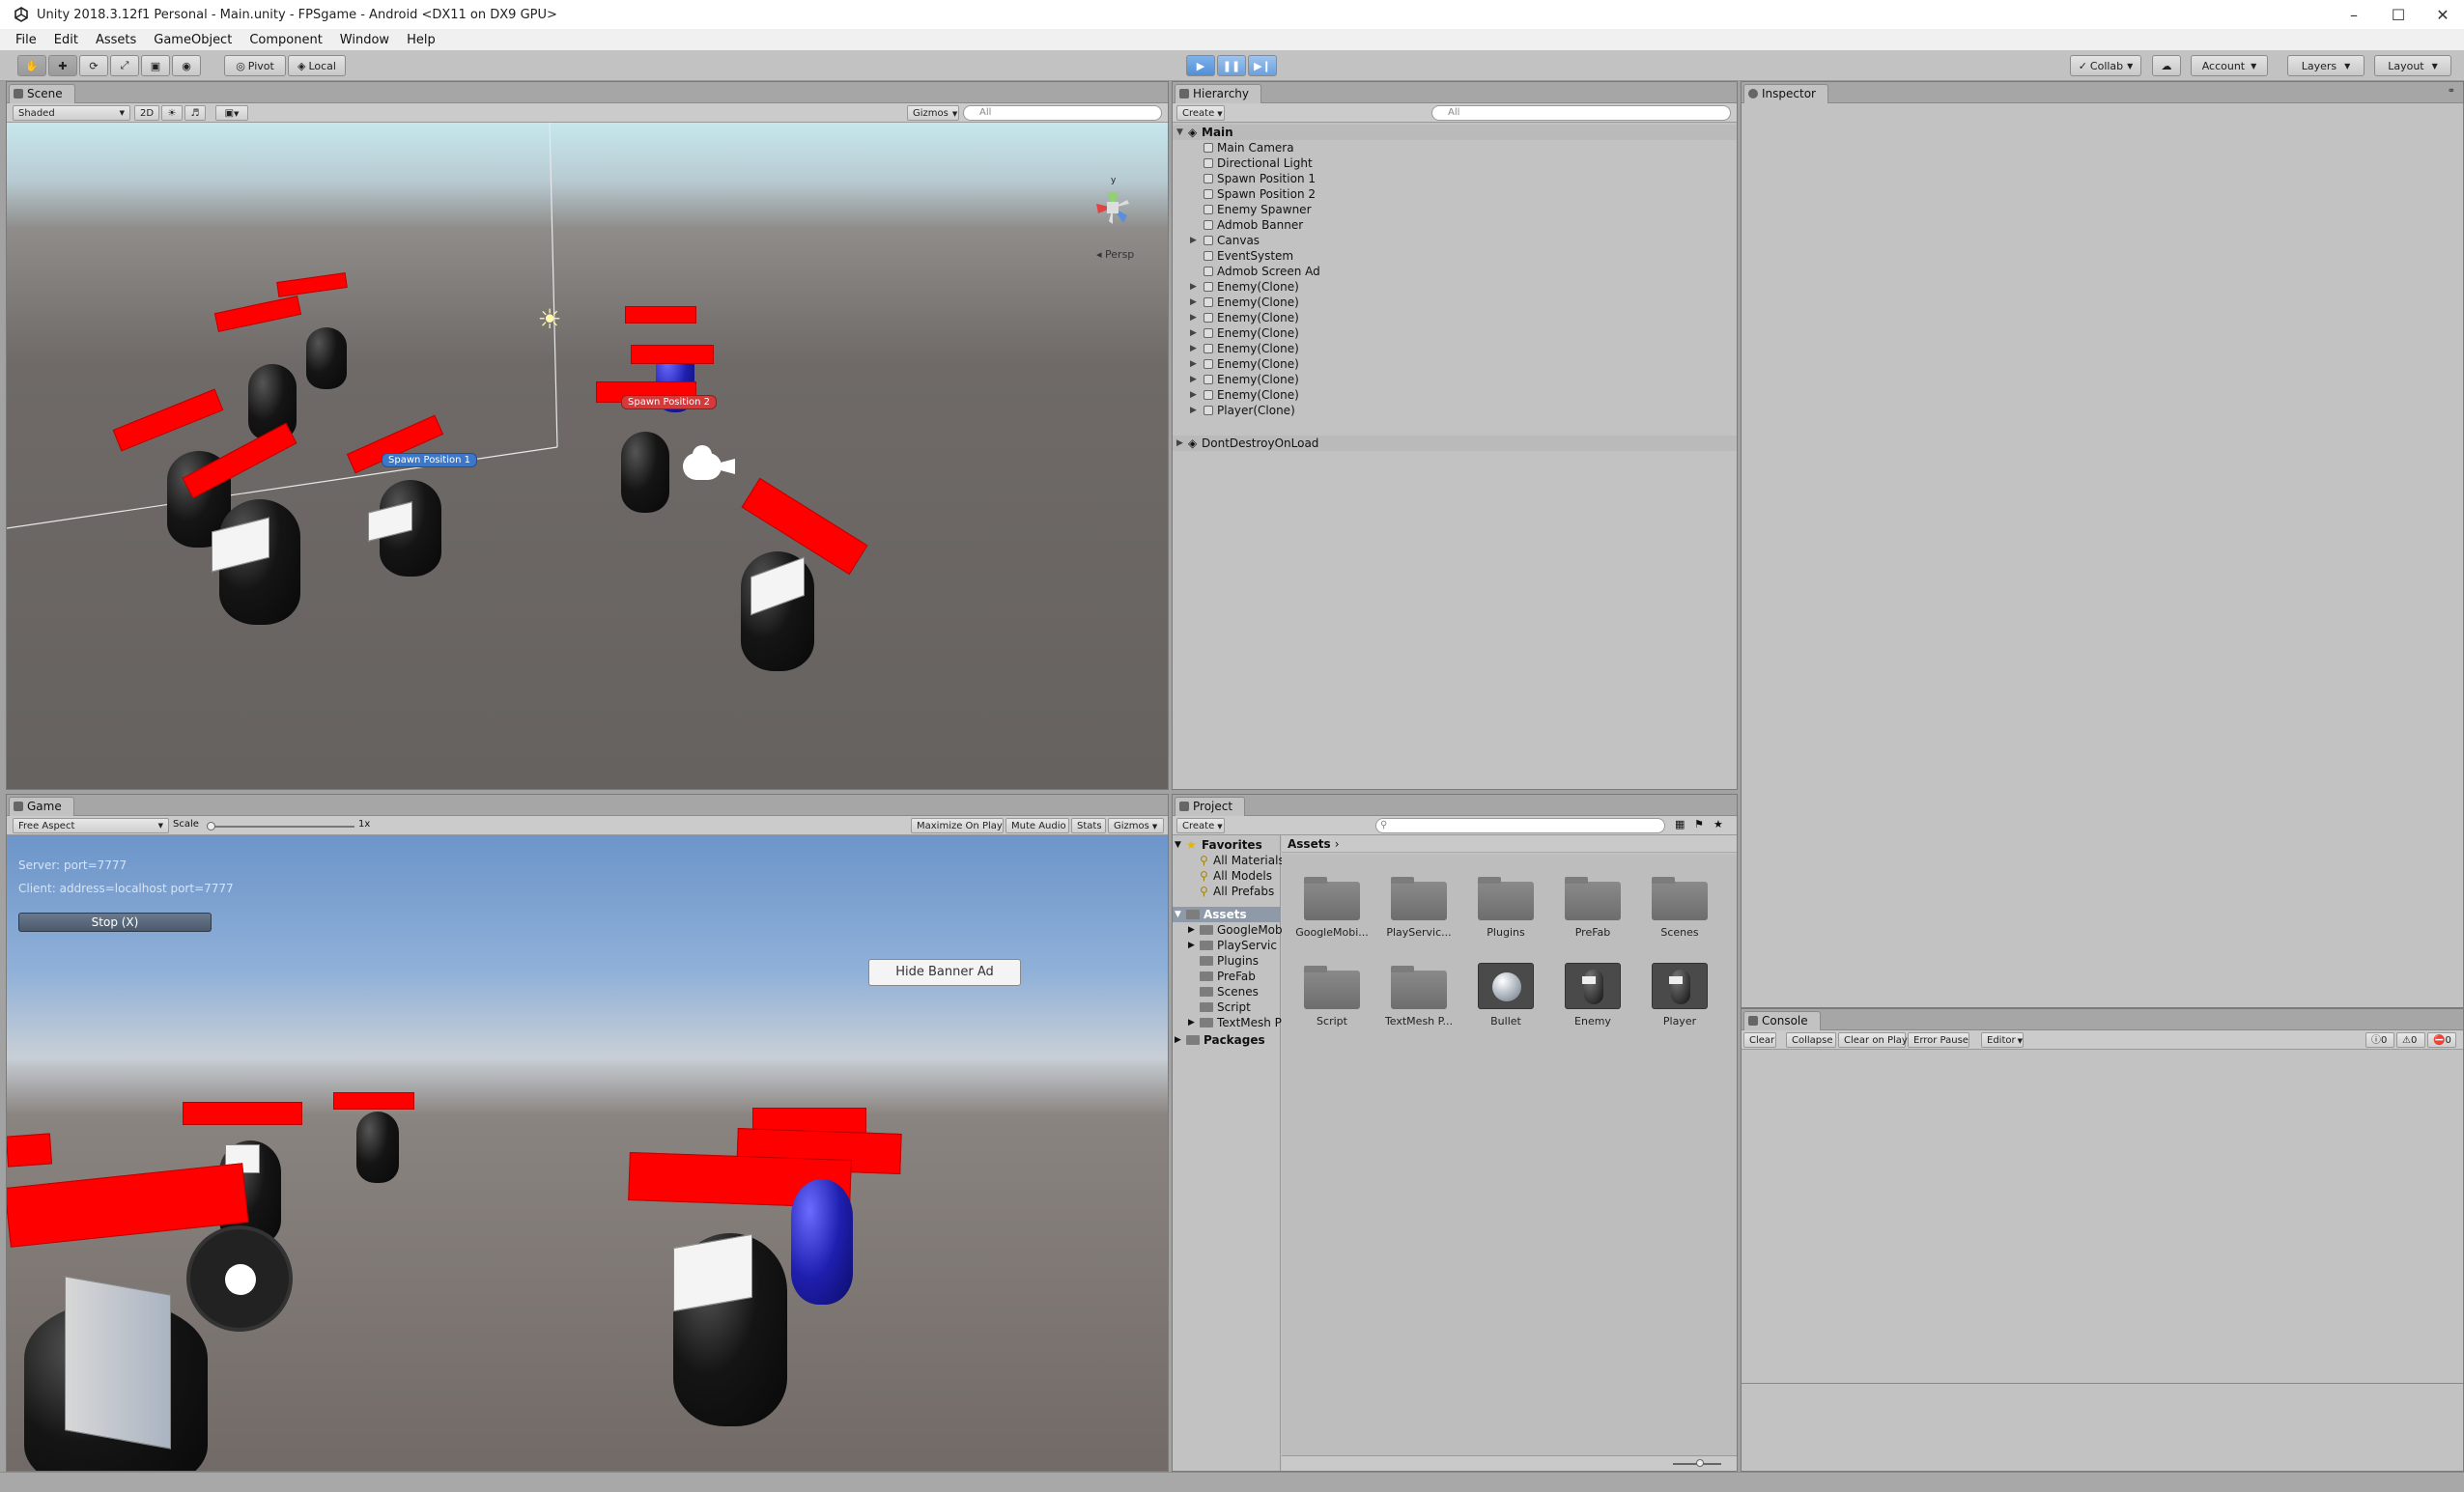 This screenshot has height=1492, width=2464. What do you see at coordinates (193, 40) in the screenshot?
I see `menu-gameobject: GameObject` at bounding box center [193, 40].